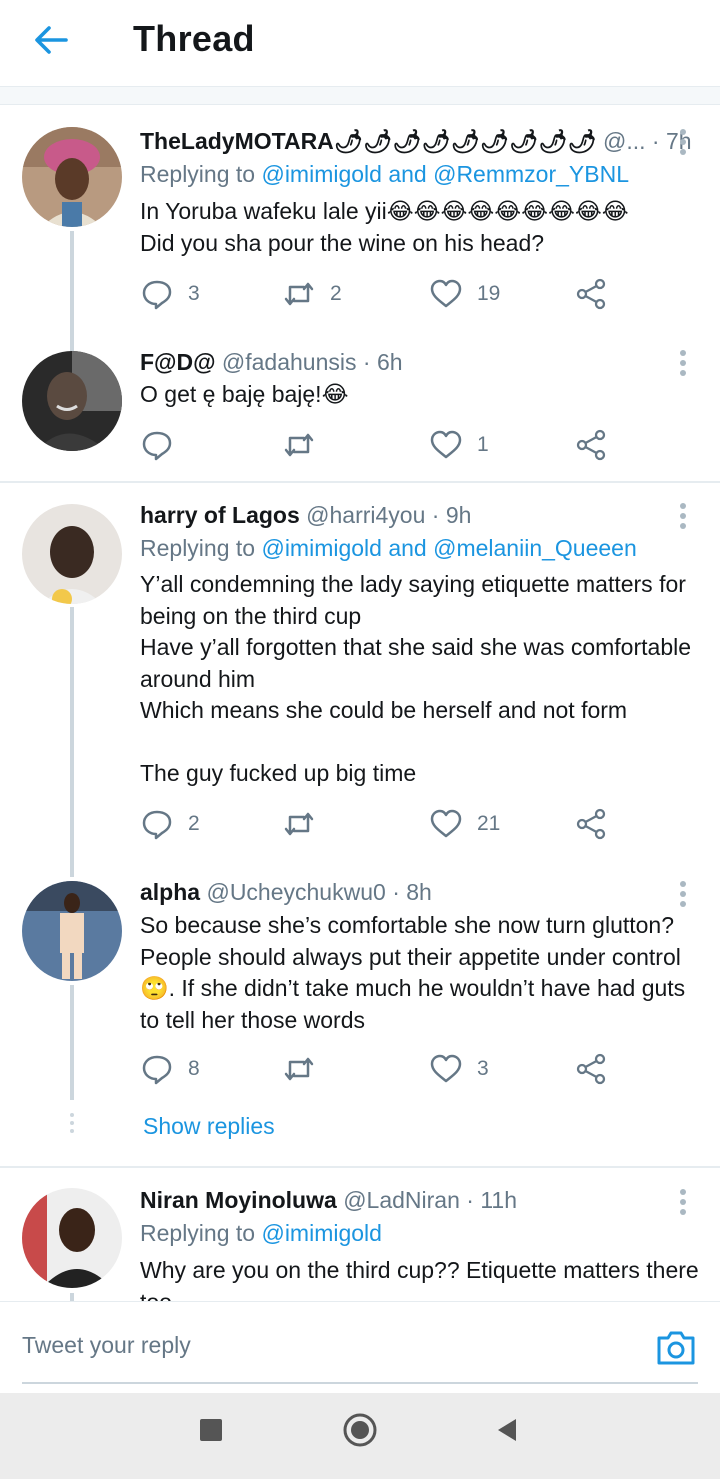  What do you see at coordinates (390, 445) in the screenshot?
I see `tweet-actions: 1` at bounding box center [390, 445].